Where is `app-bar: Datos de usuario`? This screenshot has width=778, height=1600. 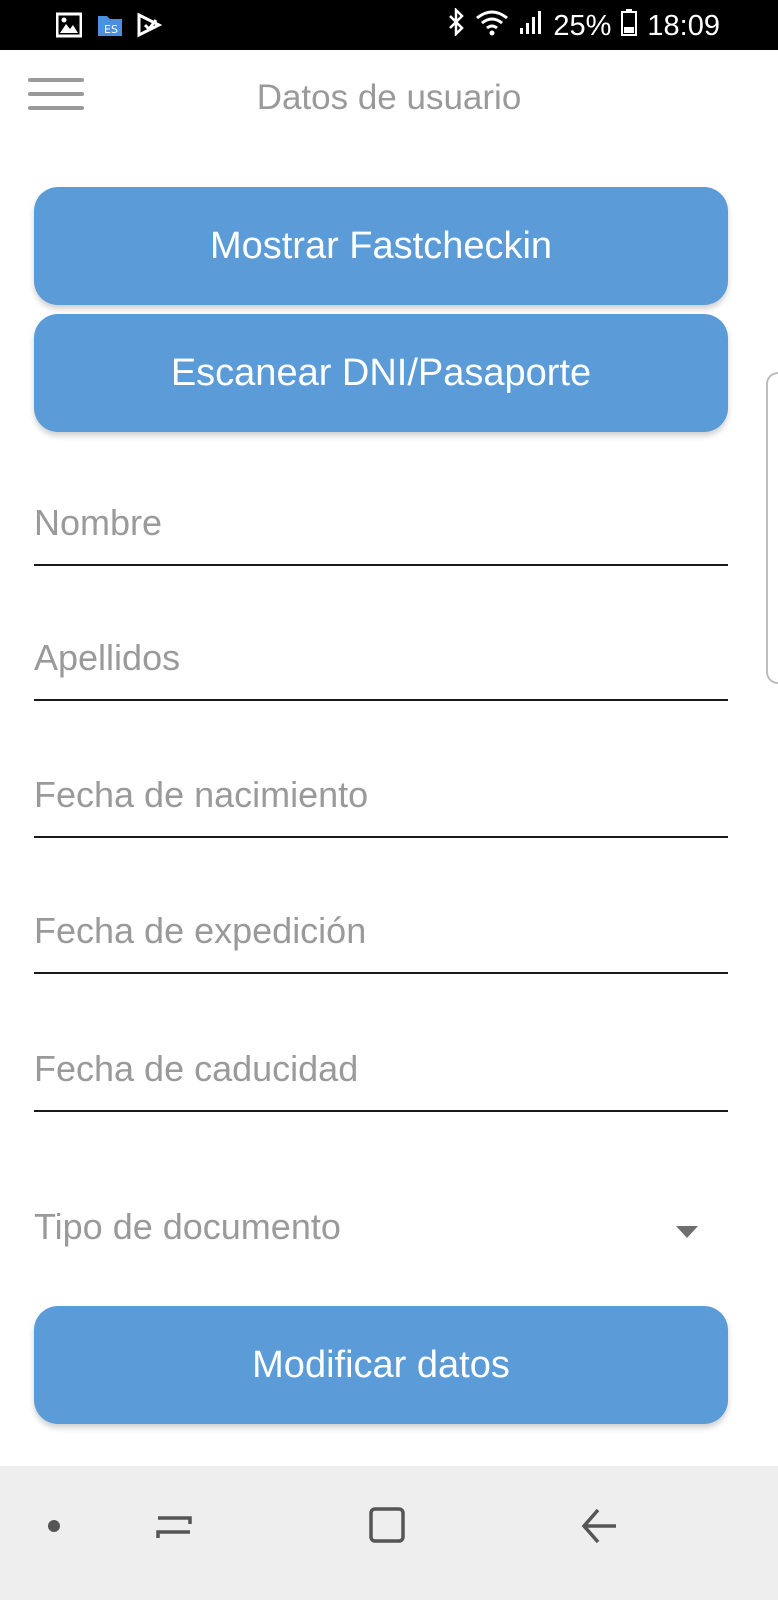
app-bar: Datos de usuario is located at coordinates (389, 98).